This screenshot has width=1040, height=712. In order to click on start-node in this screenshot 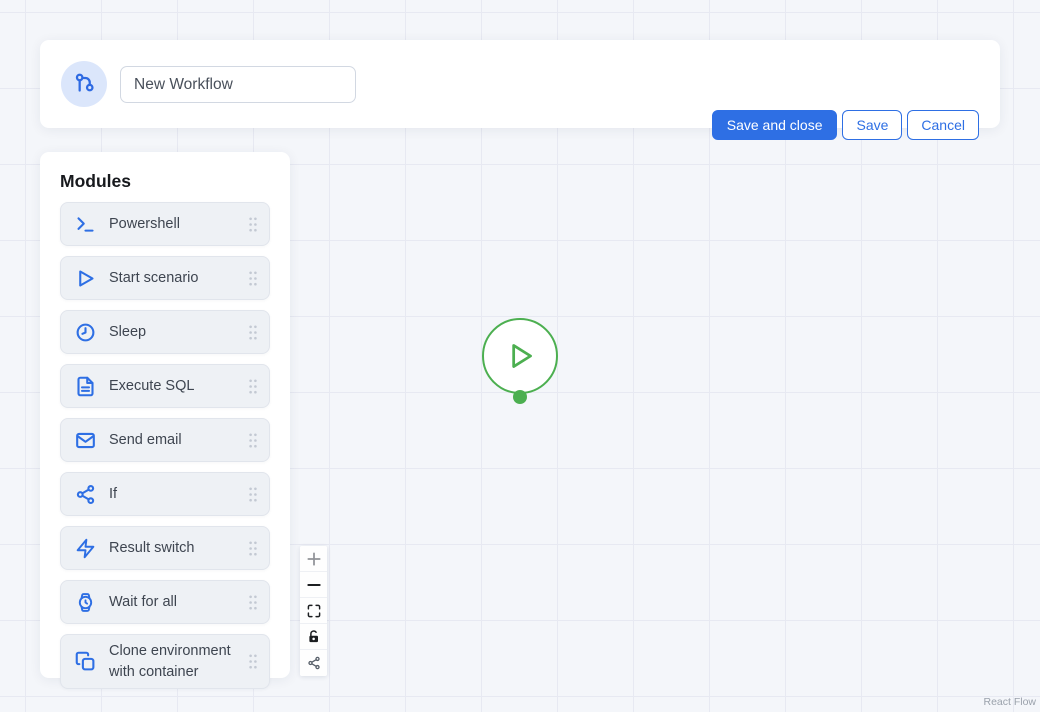, I will do `click(520, 356)`.